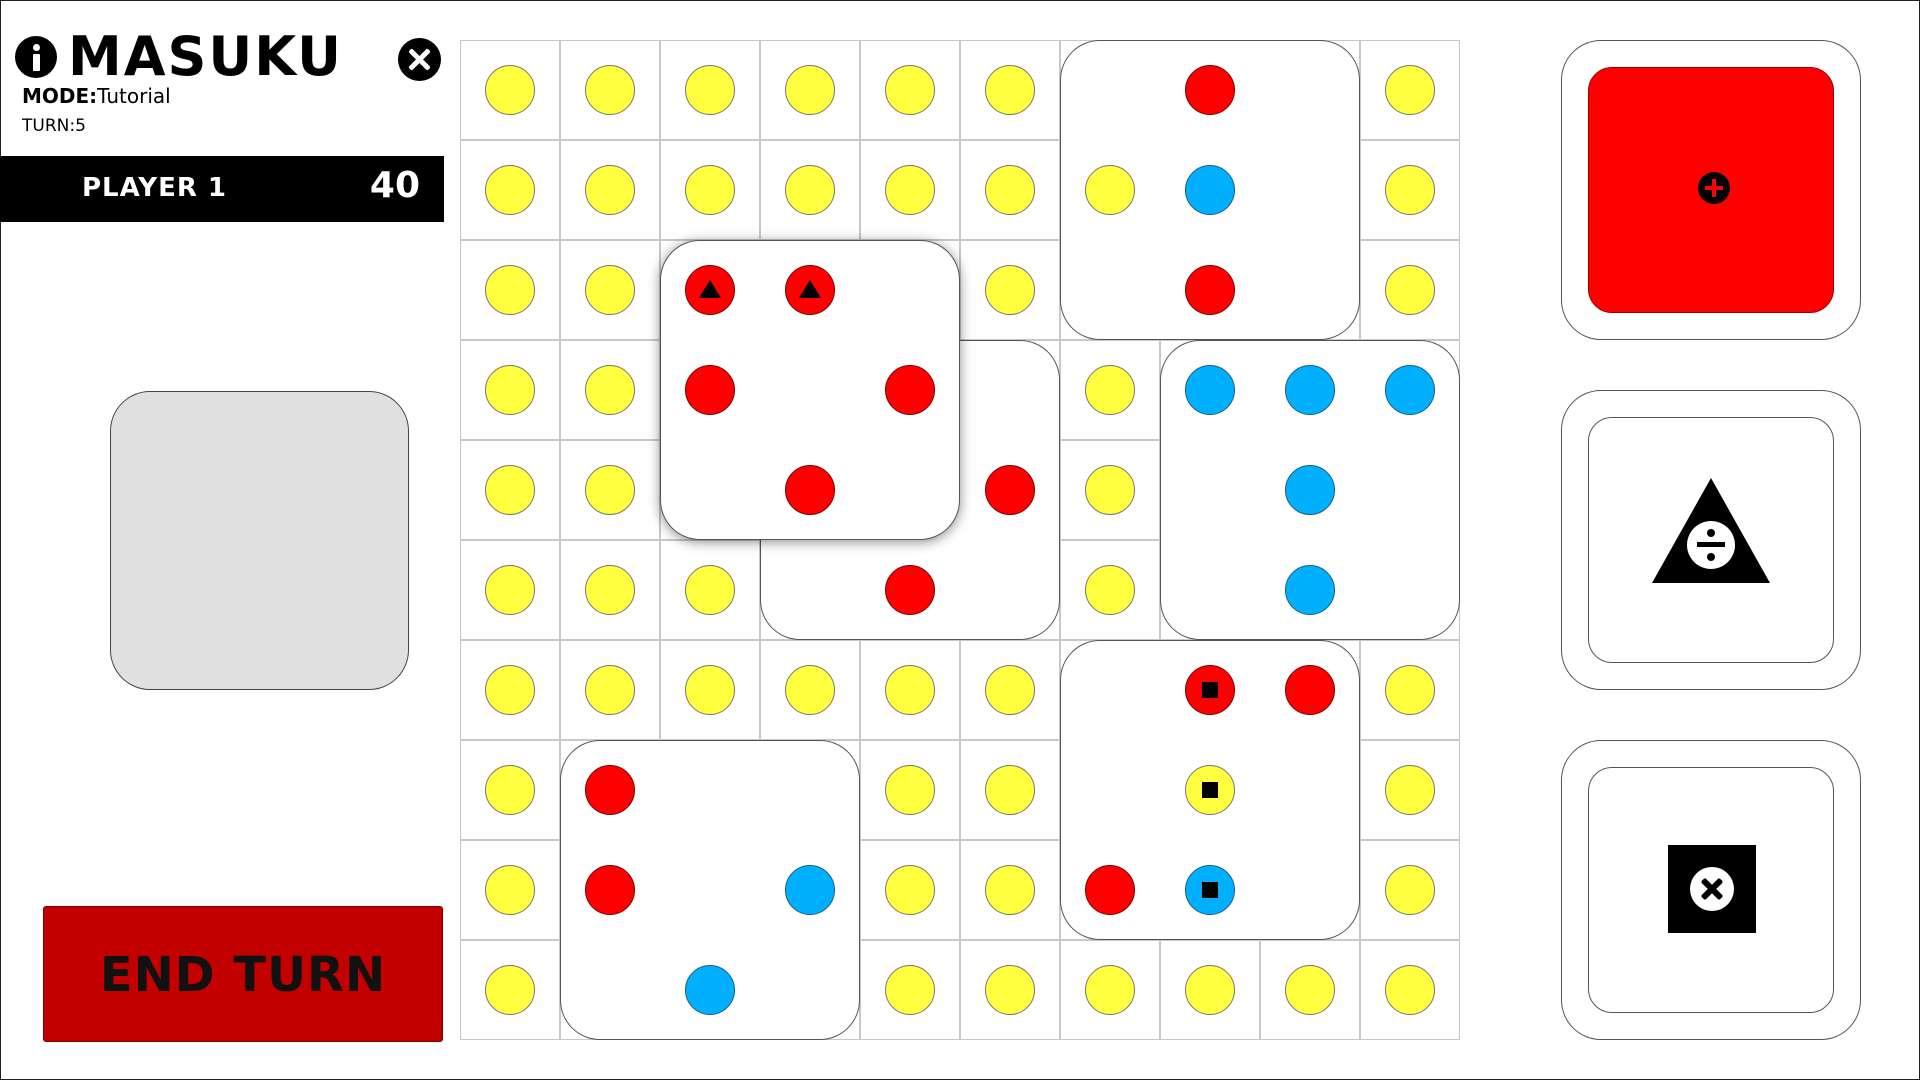  I want to click on player-score-bar: PLAYER 1 40, so click(222, 189).